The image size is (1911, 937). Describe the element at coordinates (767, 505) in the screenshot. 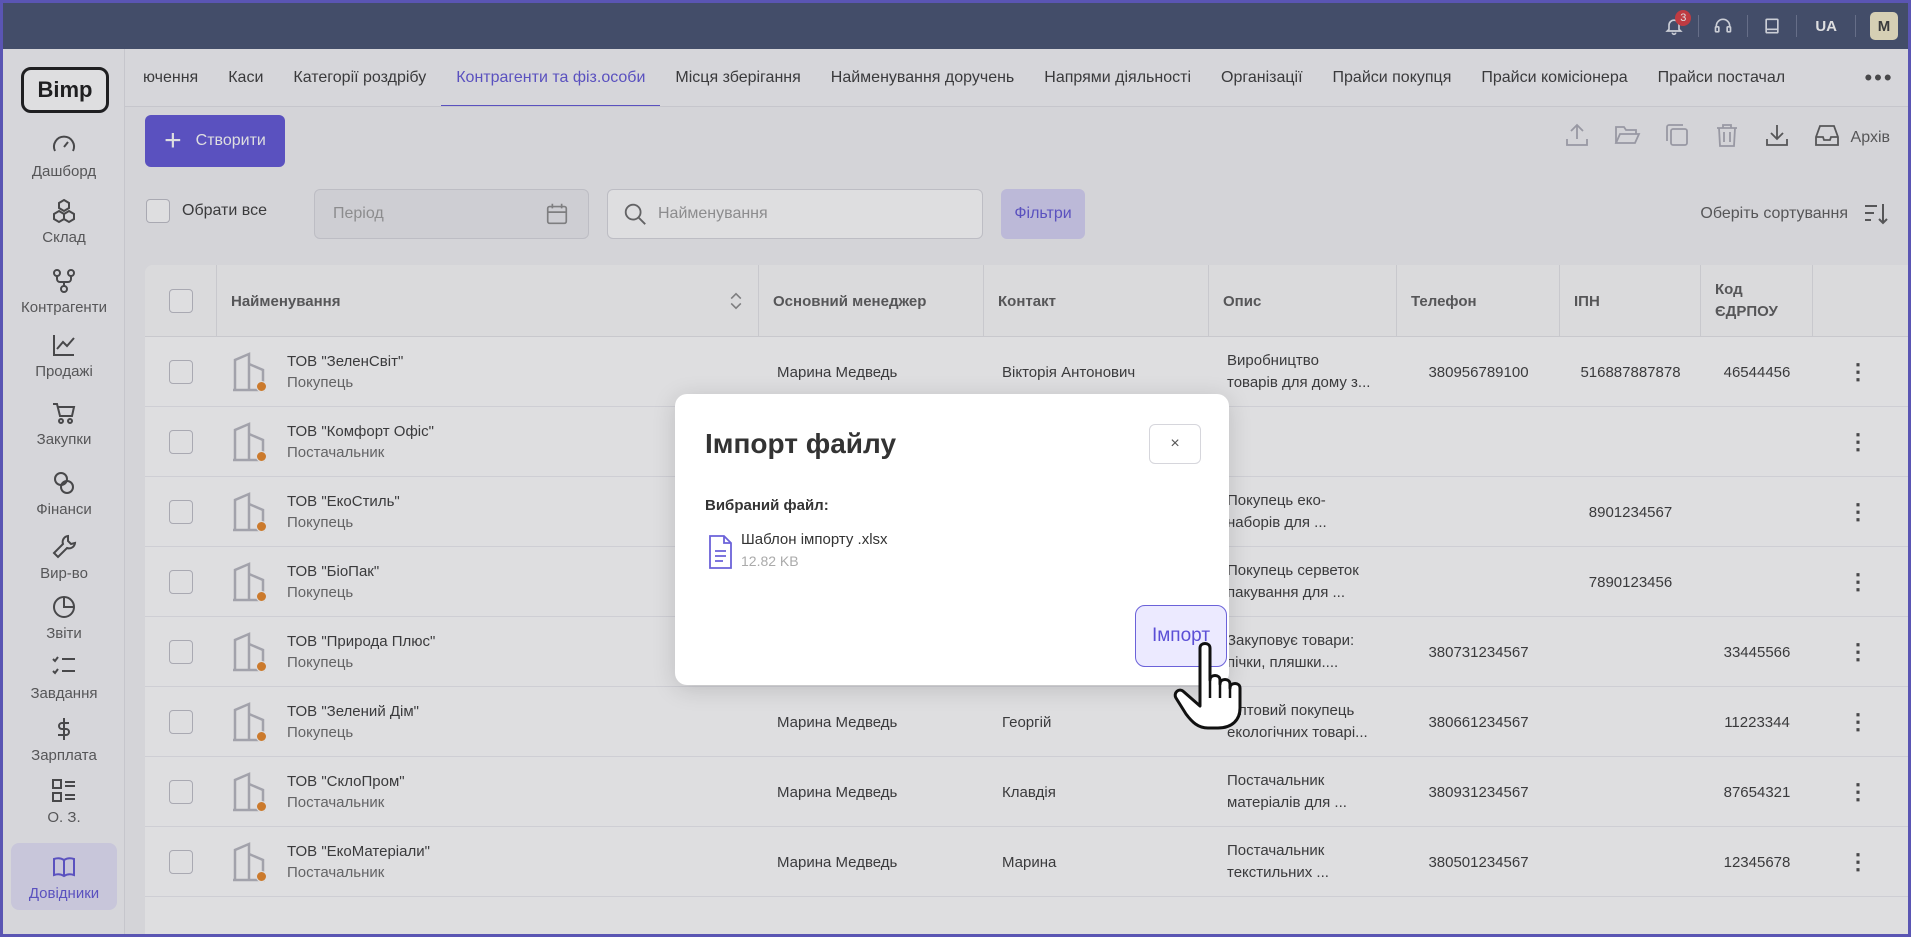

I see `selected-file-label: Вибраний файл:` at that location.